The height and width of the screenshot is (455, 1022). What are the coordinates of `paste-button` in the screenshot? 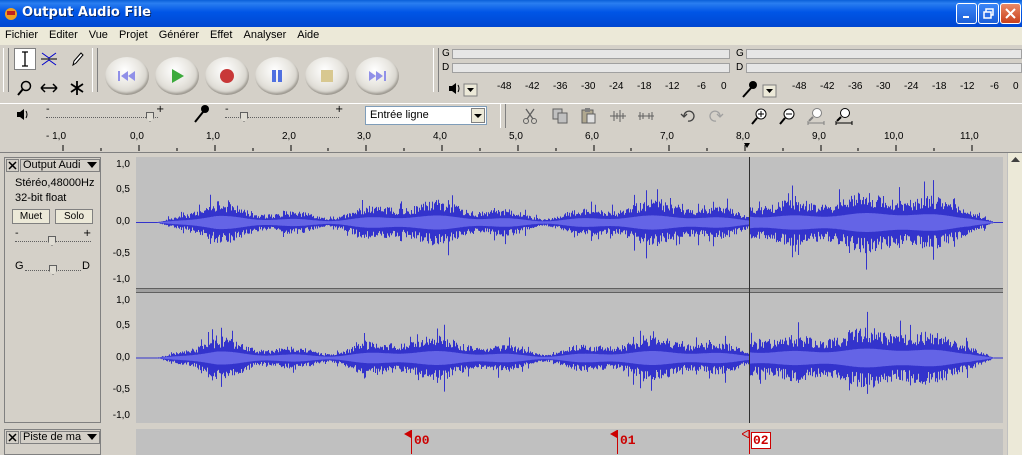 It's located at (588, 116).